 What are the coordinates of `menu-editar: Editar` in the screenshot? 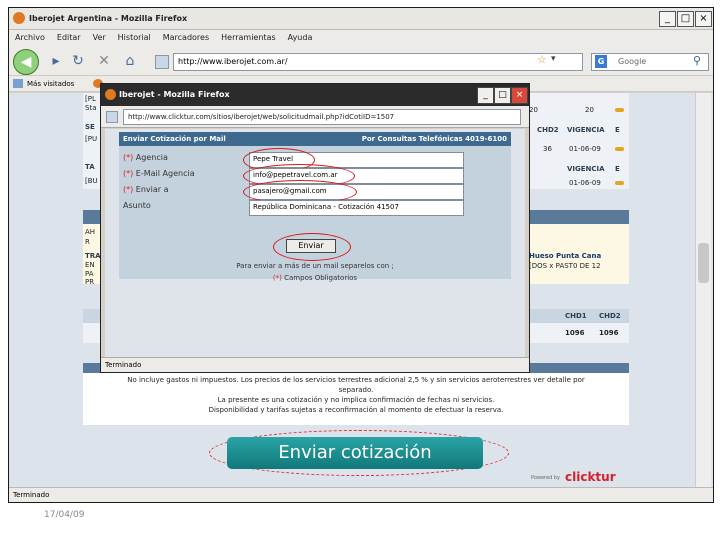 It's located at (69, 38).